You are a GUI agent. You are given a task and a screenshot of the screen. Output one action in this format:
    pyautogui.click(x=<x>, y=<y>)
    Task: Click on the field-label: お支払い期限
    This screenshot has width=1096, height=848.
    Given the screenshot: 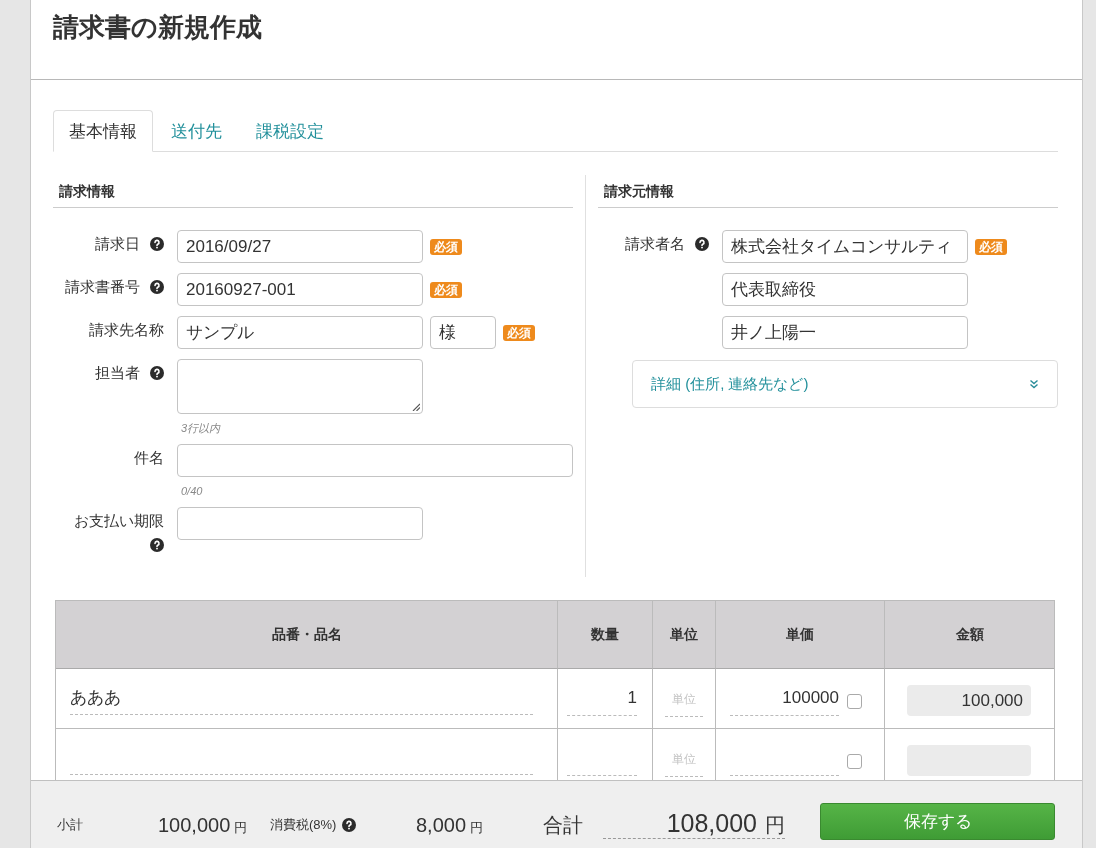 What is the action you would take?
    pyautogui.click(x=119, y=520)
    